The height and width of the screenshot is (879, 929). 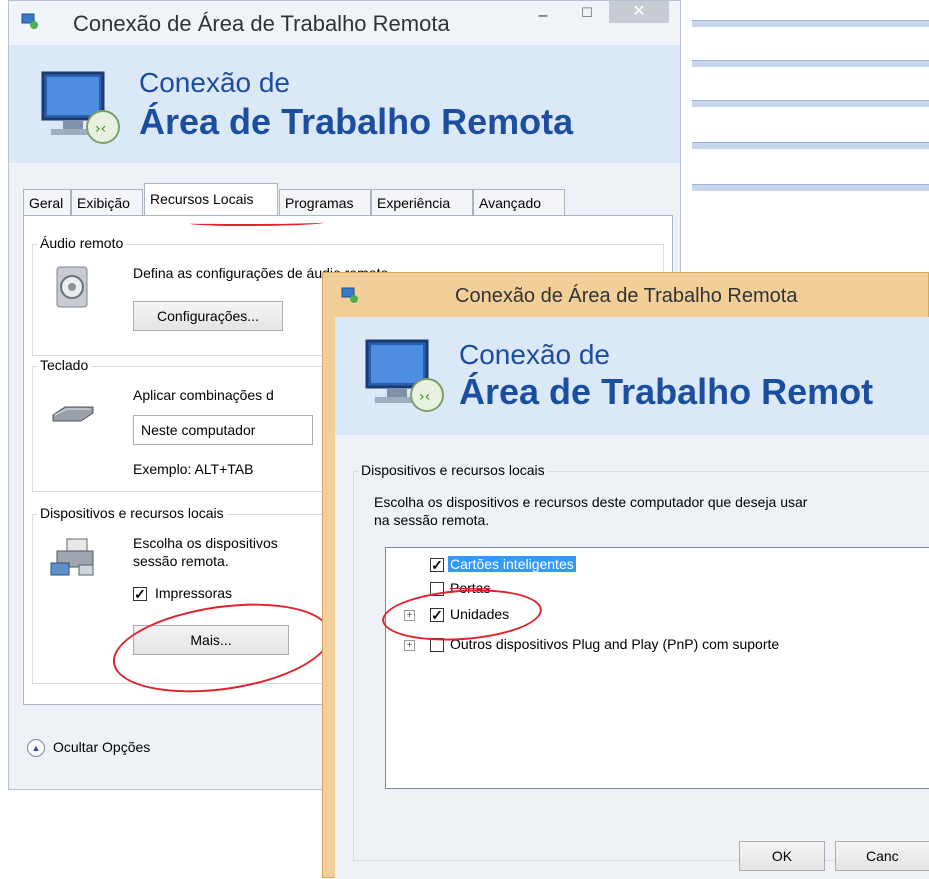 I want to click on tab-recursos-locais: Recursos Locais, so click(x=211, y=200).